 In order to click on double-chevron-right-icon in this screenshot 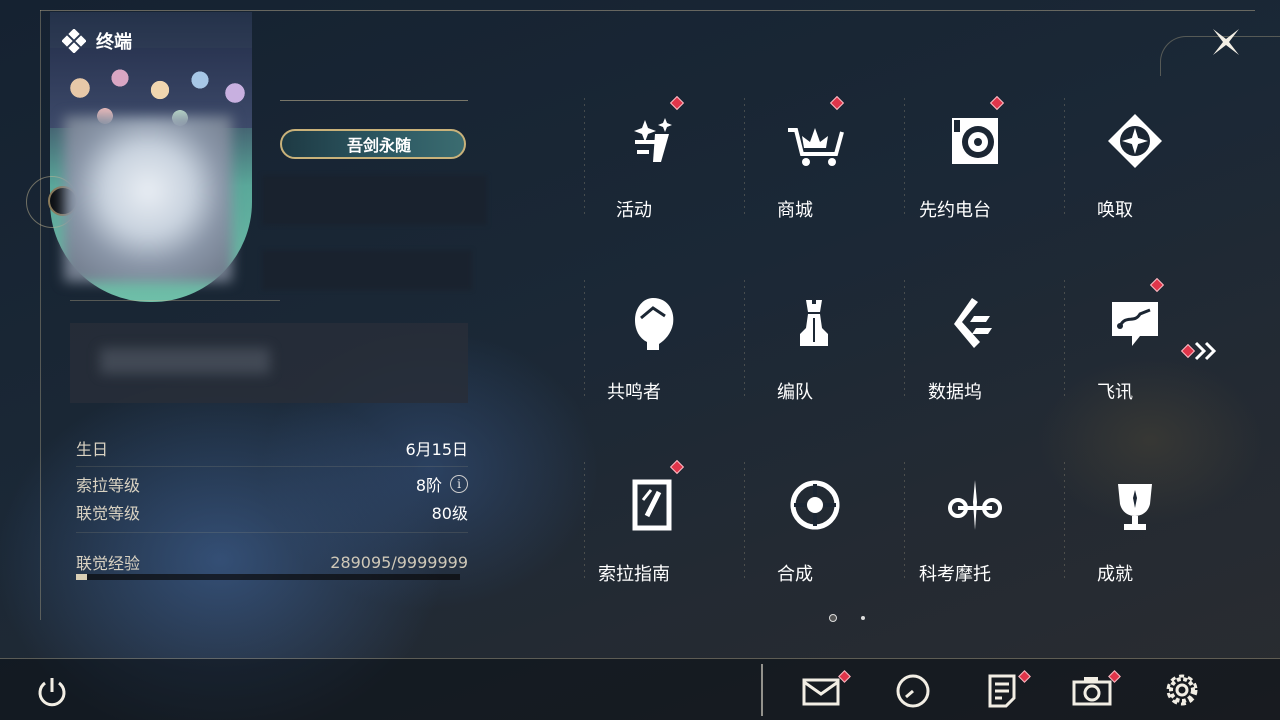, I will do `click(1205, 351)`.